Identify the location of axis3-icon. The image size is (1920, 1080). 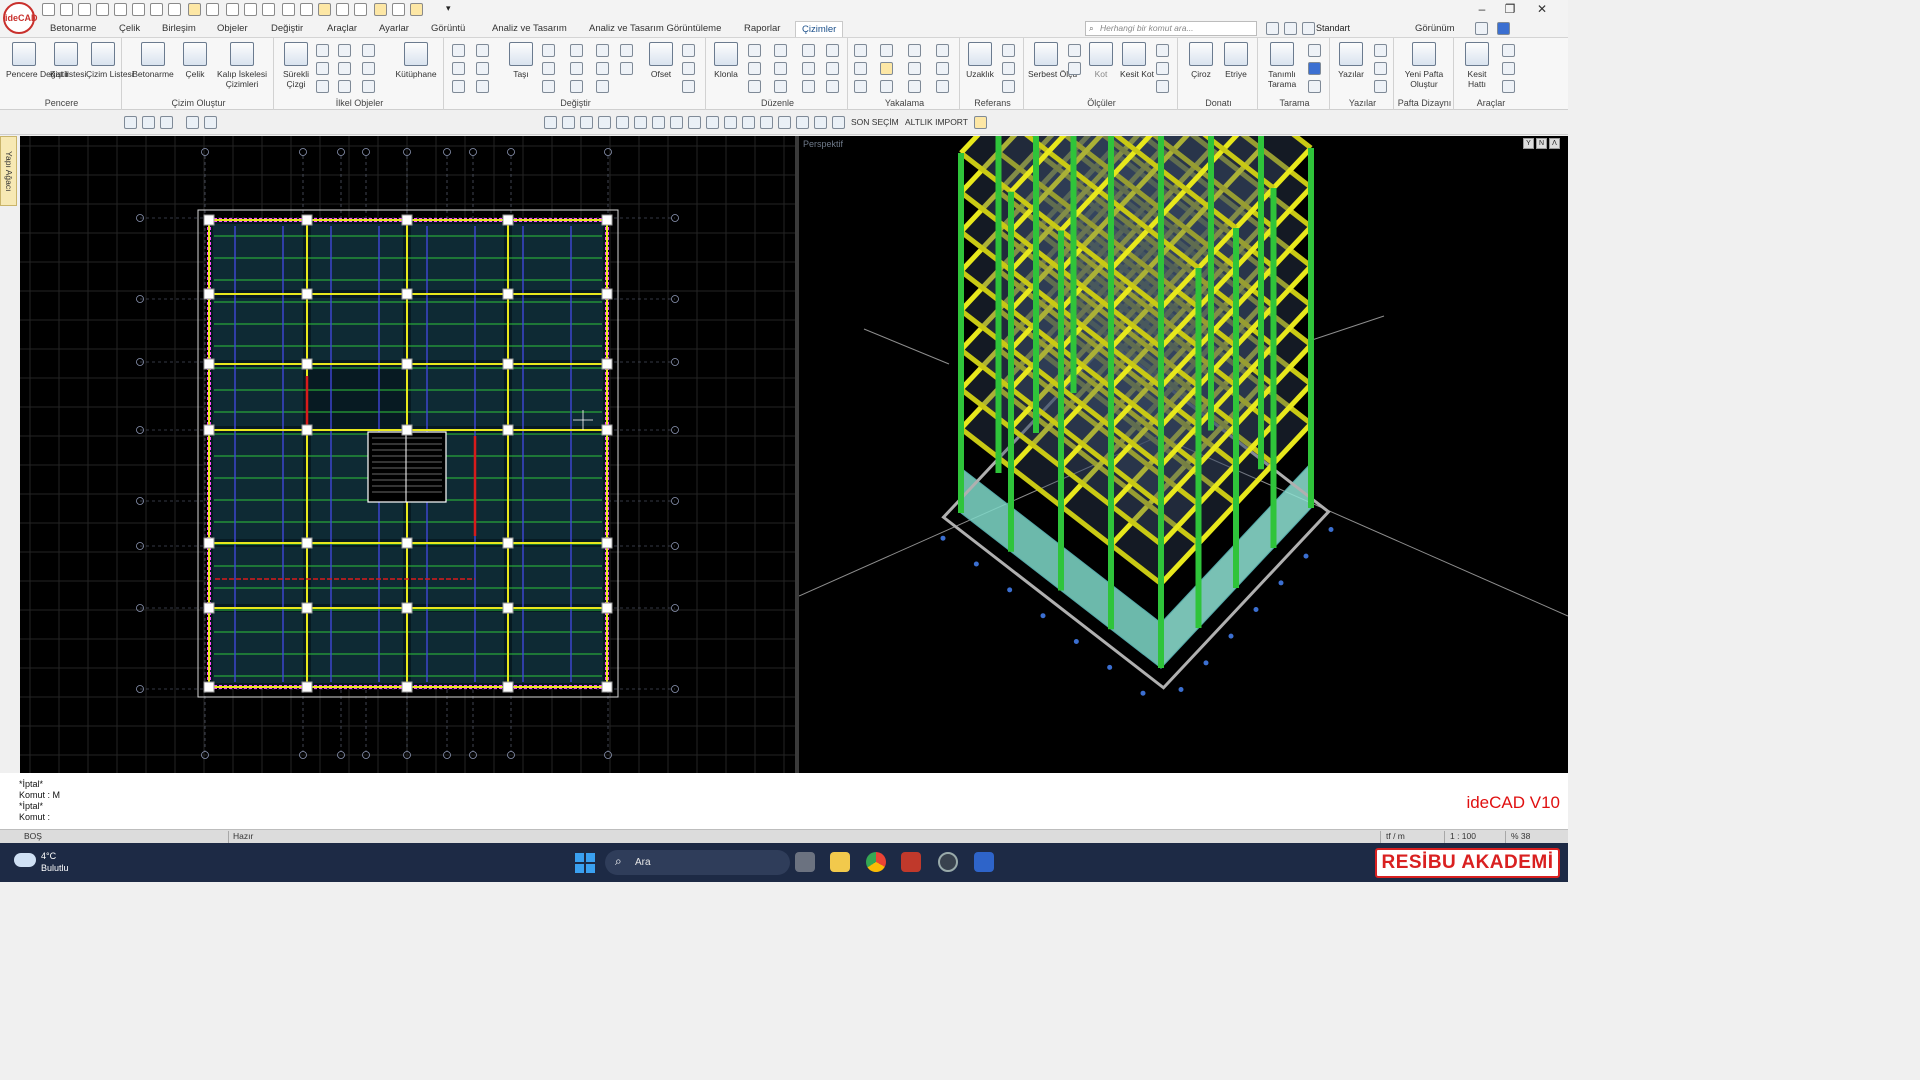
(268, 9).